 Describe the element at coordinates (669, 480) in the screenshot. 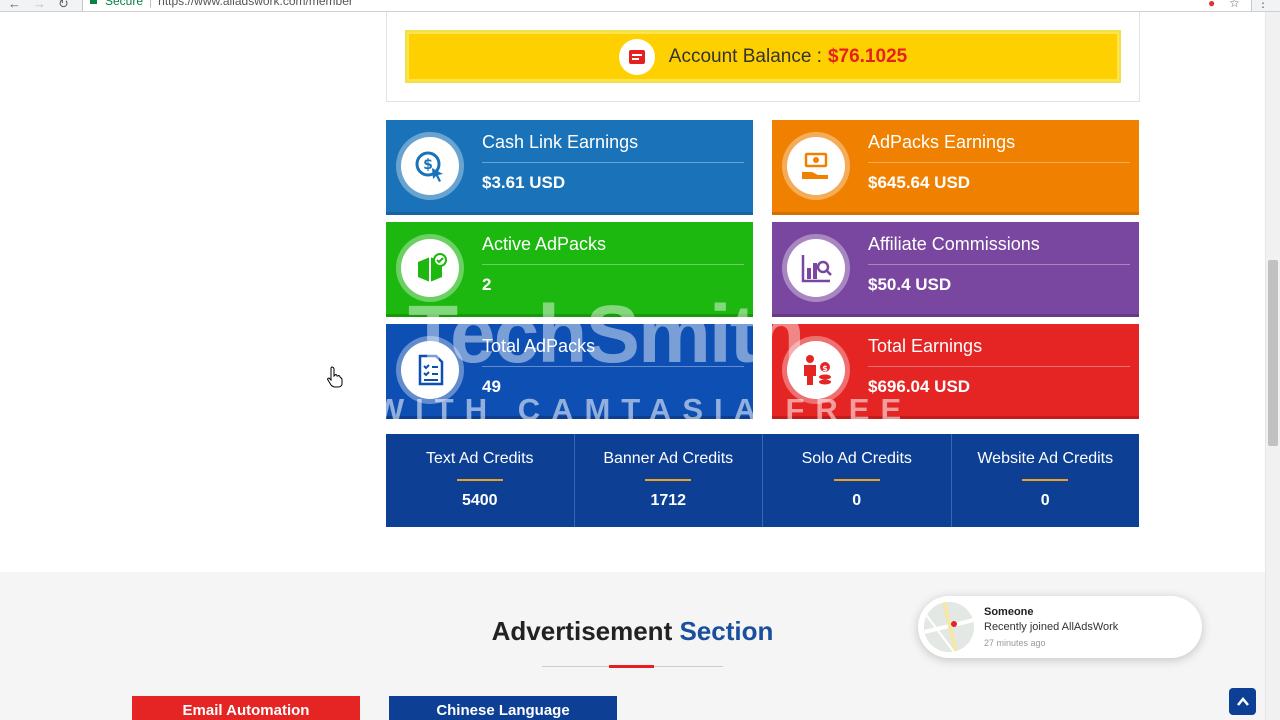

I see `credit-banner-ad: Banner Ad Credits 1712` at that location.